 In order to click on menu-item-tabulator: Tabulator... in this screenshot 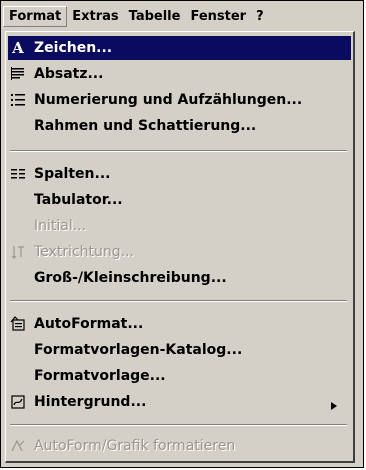, I will do `click(179, 200)`.